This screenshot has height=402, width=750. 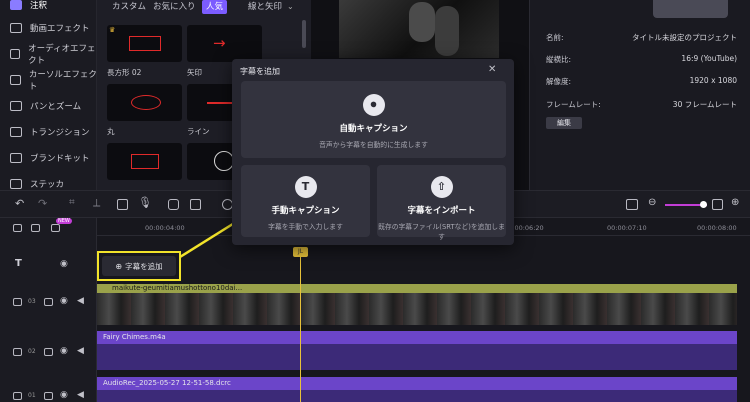 What do you see at coordinates (15, 80) in the screenshot?
I see `cursor-effect-icon` at bounding box center [15, 80].